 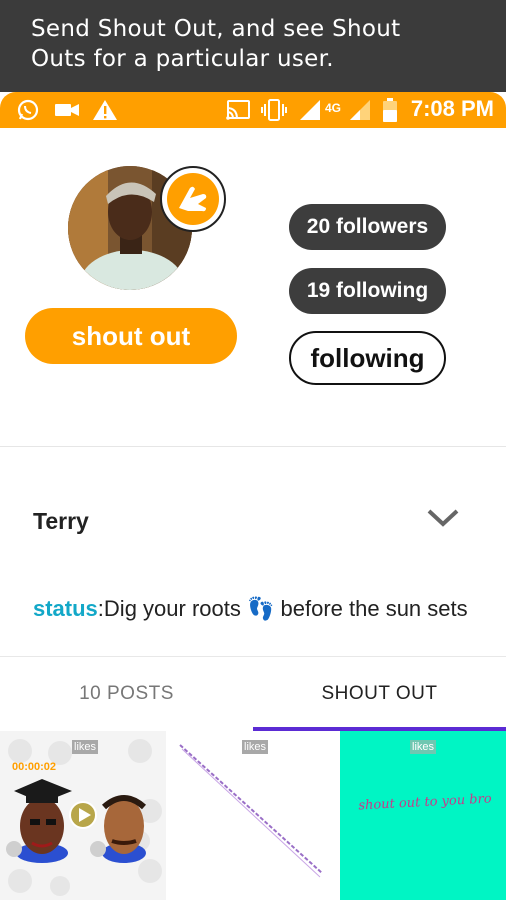 I want to click on caption-line-1: Send Shout Out, and see Shout, so click(x=216, y=29).